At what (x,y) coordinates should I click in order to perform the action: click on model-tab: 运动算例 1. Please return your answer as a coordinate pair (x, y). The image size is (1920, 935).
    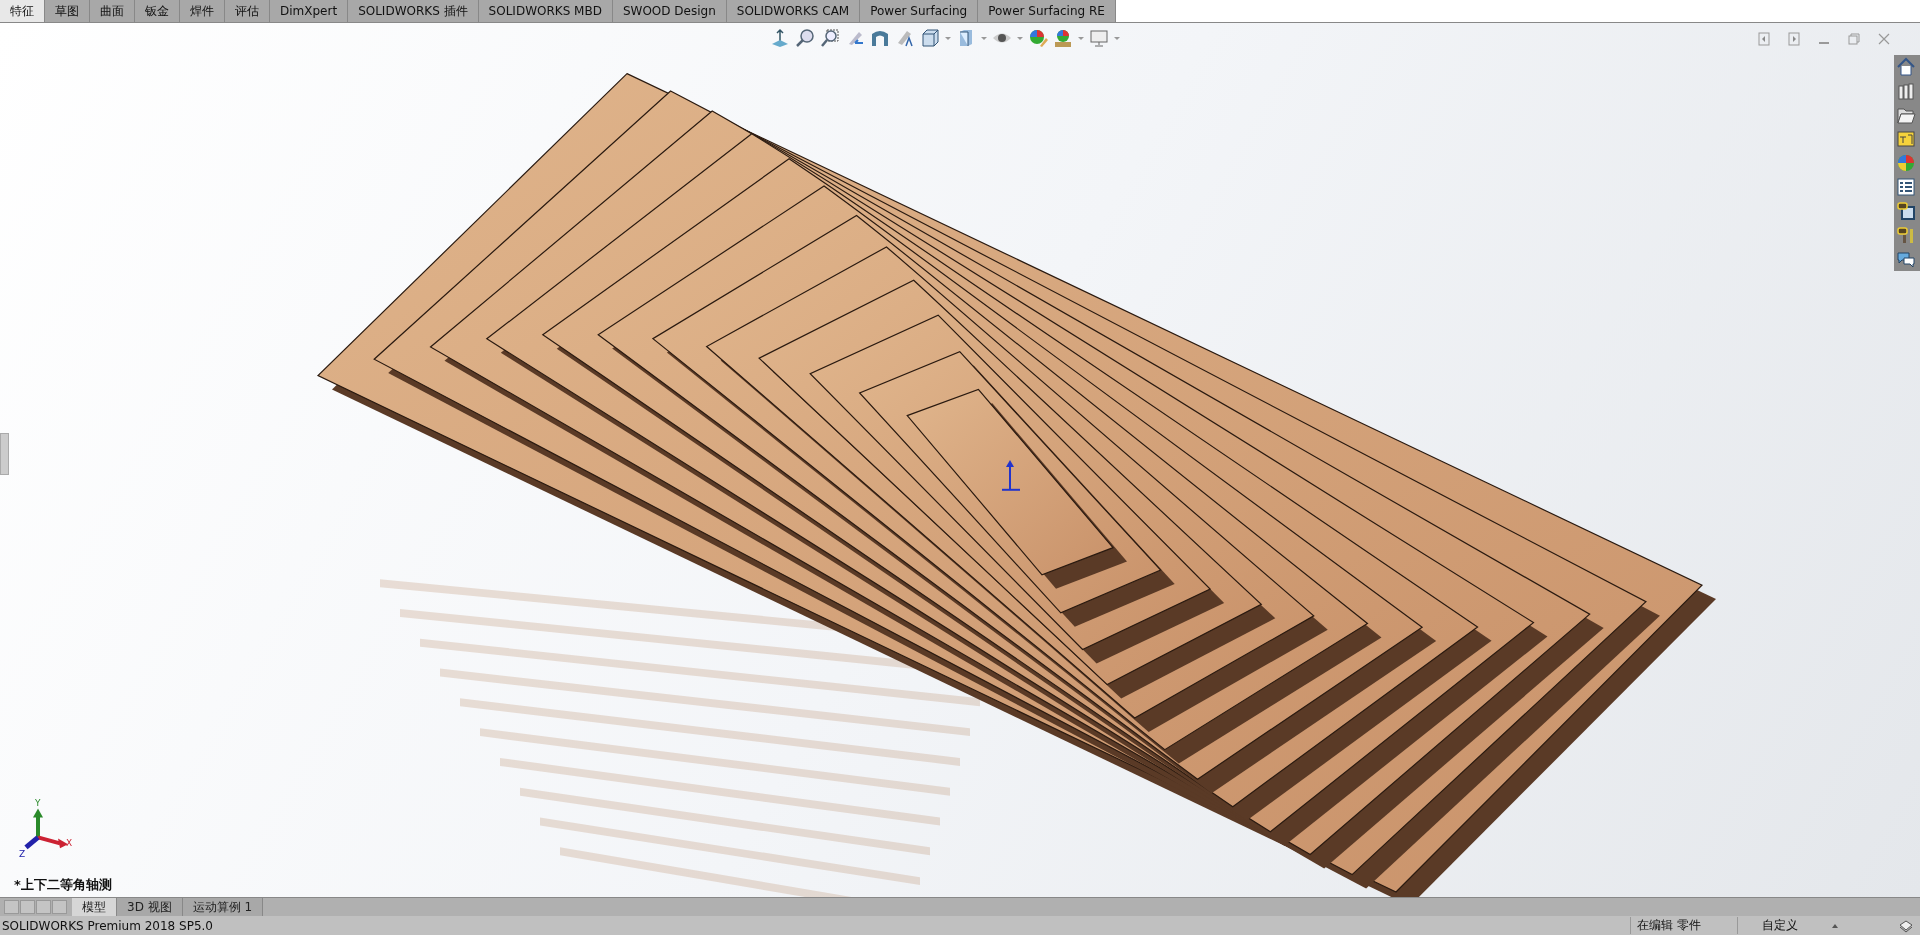
    Looking at the image, I should click on (223, 907).